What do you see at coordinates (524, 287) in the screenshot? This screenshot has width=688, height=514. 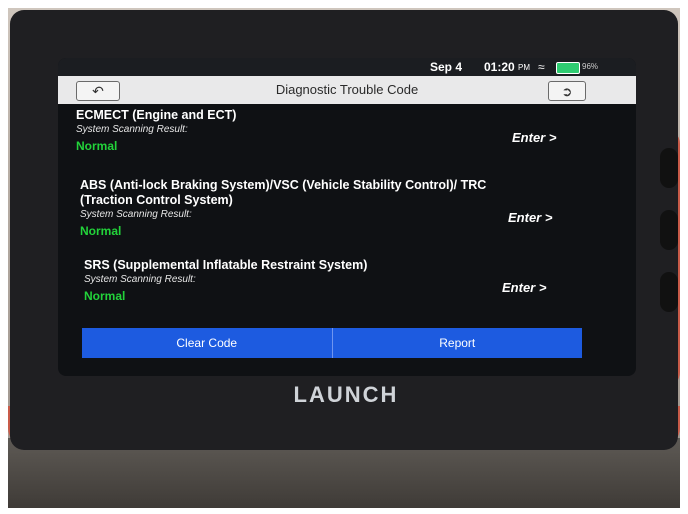 I see `enter-button-srs: Enter >` at bounding box center [524, 287].